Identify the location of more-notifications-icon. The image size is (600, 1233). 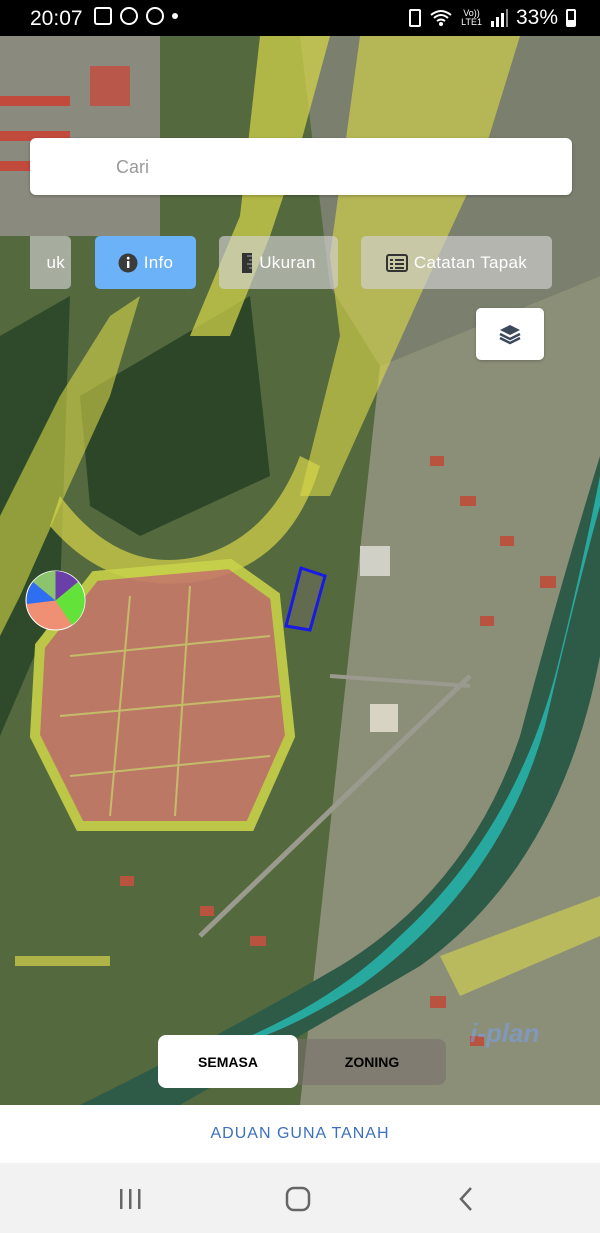
(175, 16).